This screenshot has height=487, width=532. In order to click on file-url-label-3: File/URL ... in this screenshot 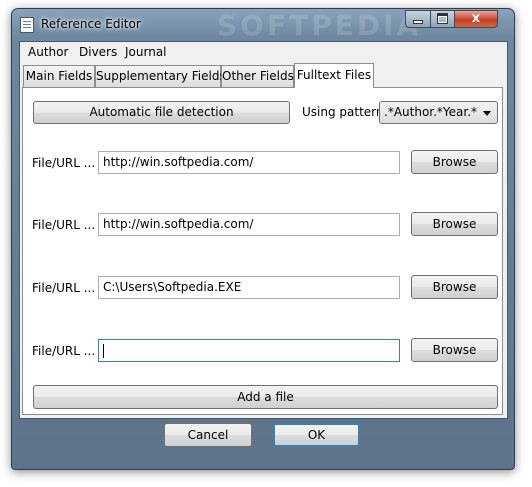, I will do `click(64, 288)`.